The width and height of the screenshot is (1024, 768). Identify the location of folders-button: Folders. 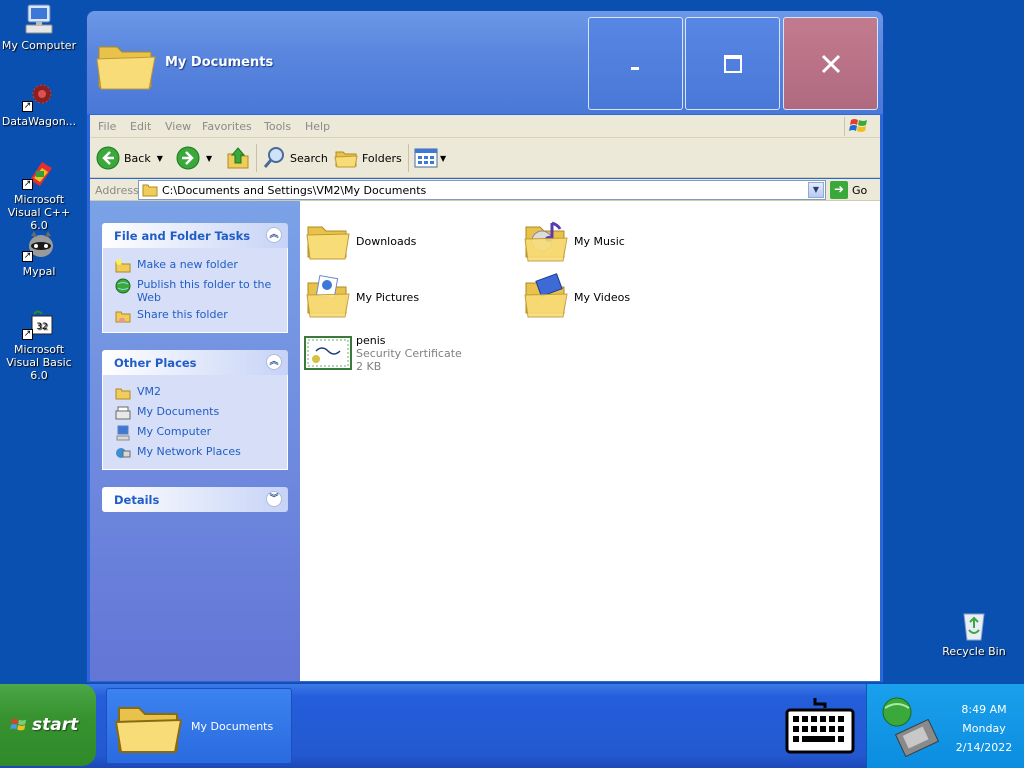
(368, 158).